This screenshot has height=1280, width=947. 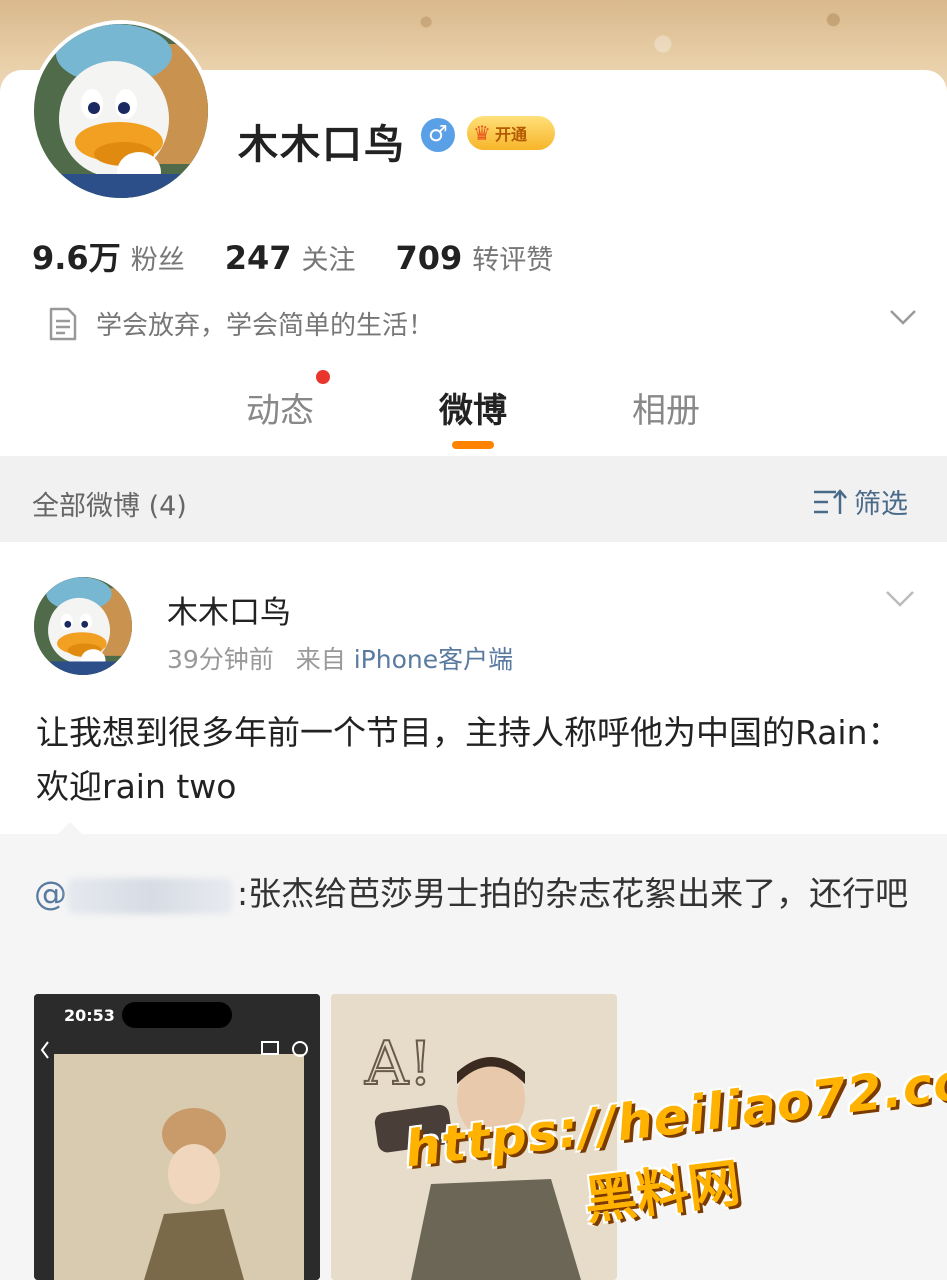 I want to click on tab-weibo: 微博, so click(x=473, y=407).